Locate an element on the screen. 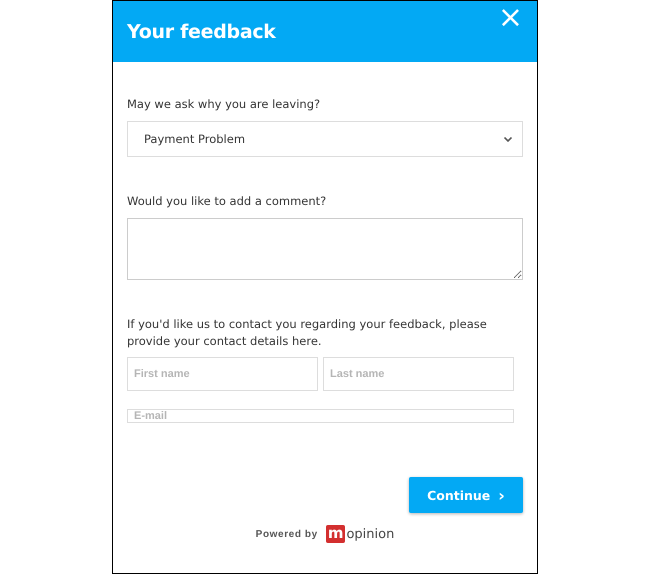  name-field: Last name is located at coordinates (418, 374).